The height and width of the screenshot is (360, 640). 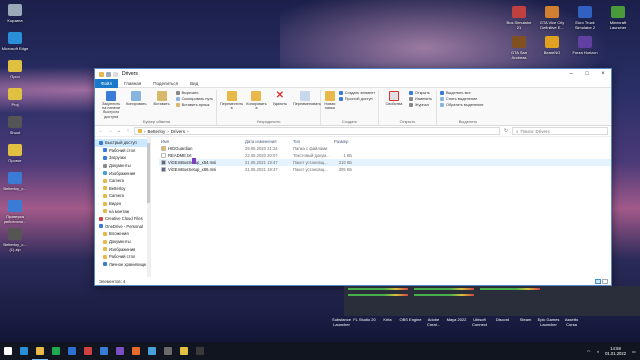 What do you see at coordinates (462, 105) in the screenshot?
I see `invert-selection-button: Обратить выделение` at bounding box center [462, 105].